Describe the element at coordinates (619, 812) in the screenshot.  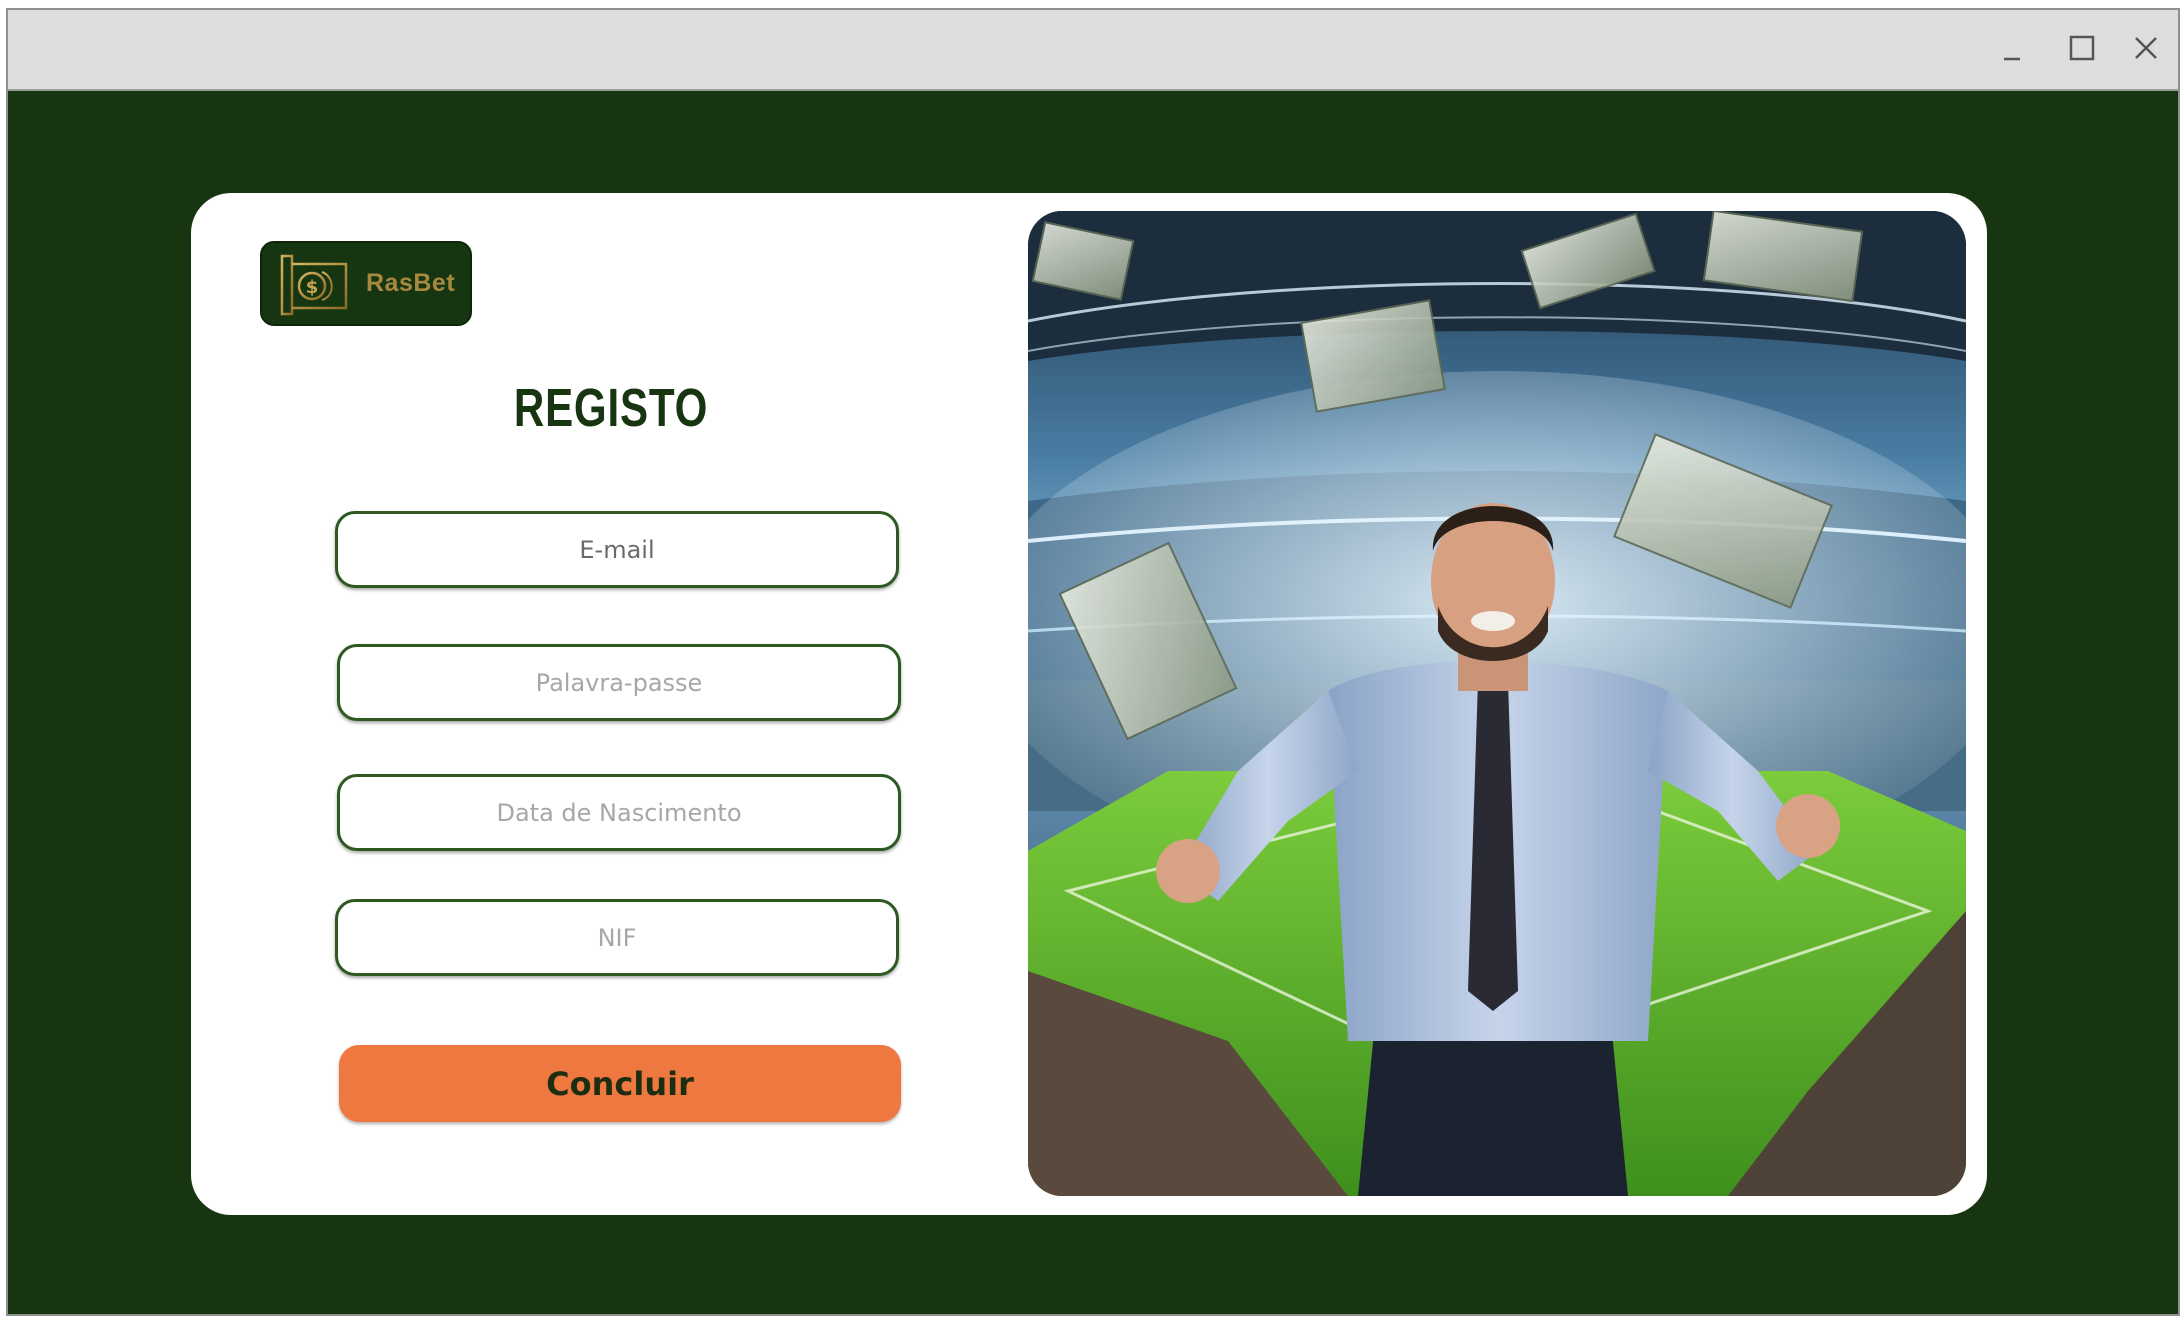
I see `birthdate-field` at that location.